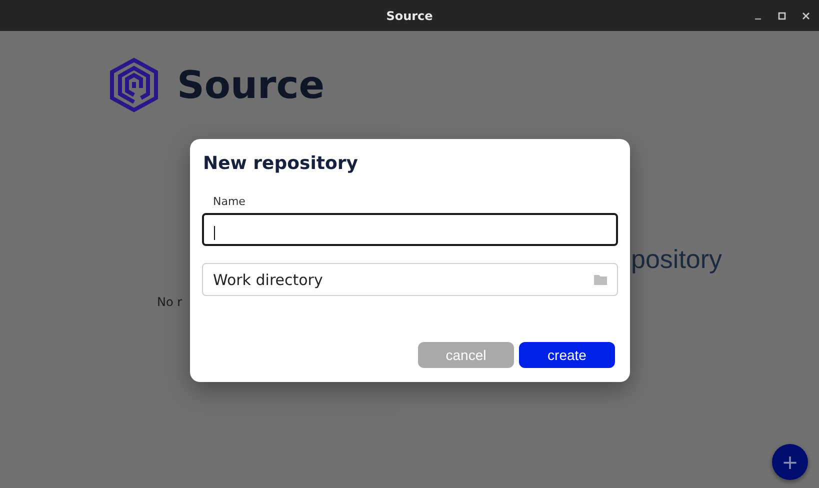 The image size is (819, 488). I want to click on brand-name: Source, so click(251, 85).